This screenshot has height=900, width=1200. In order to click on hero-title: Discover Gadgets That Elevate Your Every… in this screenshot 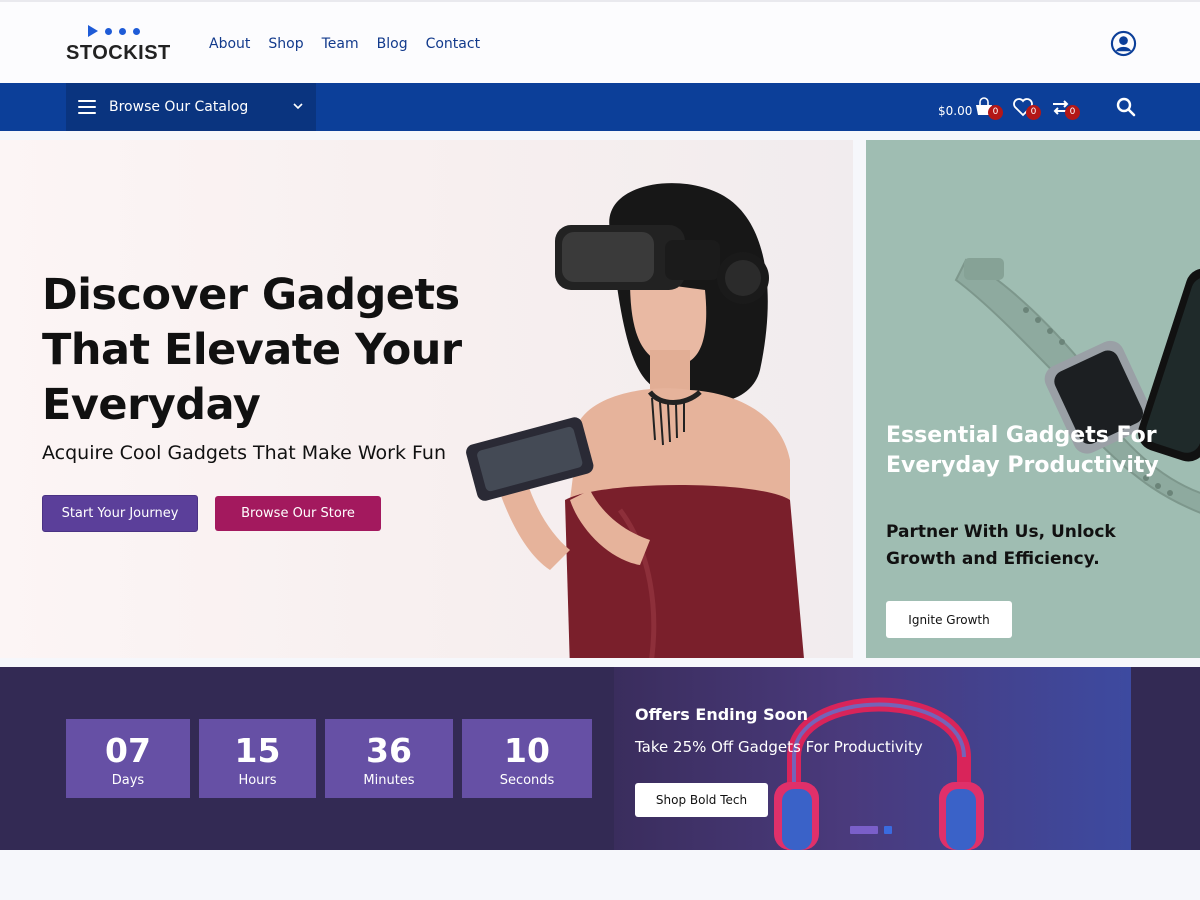, I will do `click(252, 350)`.